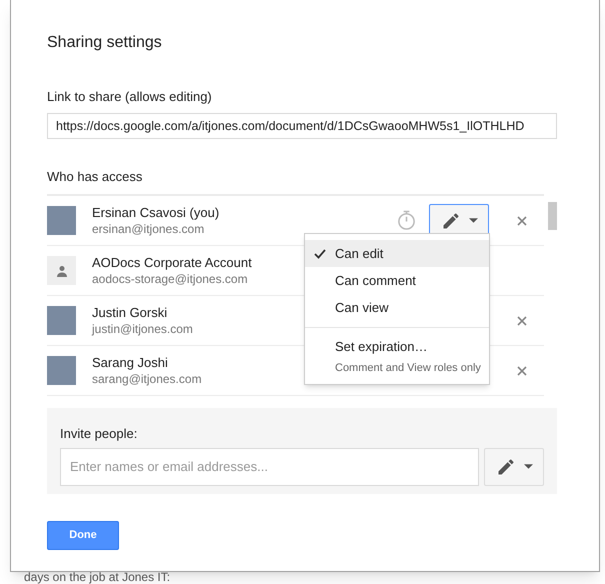 This screenshot has height=584, width=605. Describe the element at coordinates (156, 212) in the screenshot. I see `person-name: Ersinan Csavosi (you)` at that location.